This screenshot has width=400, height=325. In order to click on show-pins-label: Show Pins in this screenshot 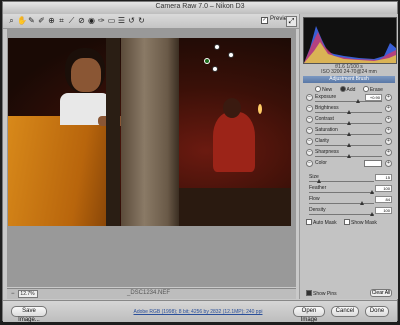, I will do `click(325, 294)`.